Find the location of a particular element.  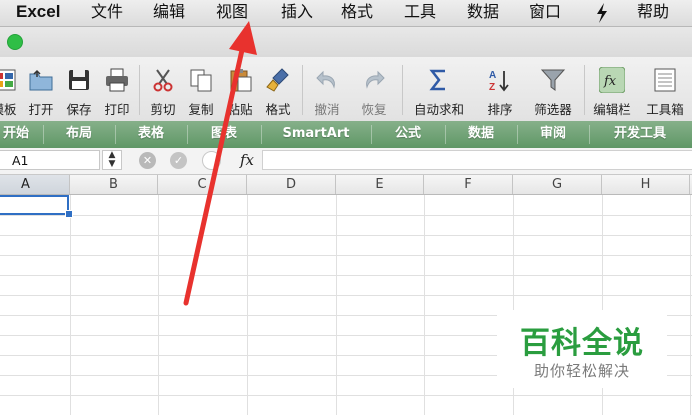

chevron-down-icon: ▼ is located at coordinates (112, 164).